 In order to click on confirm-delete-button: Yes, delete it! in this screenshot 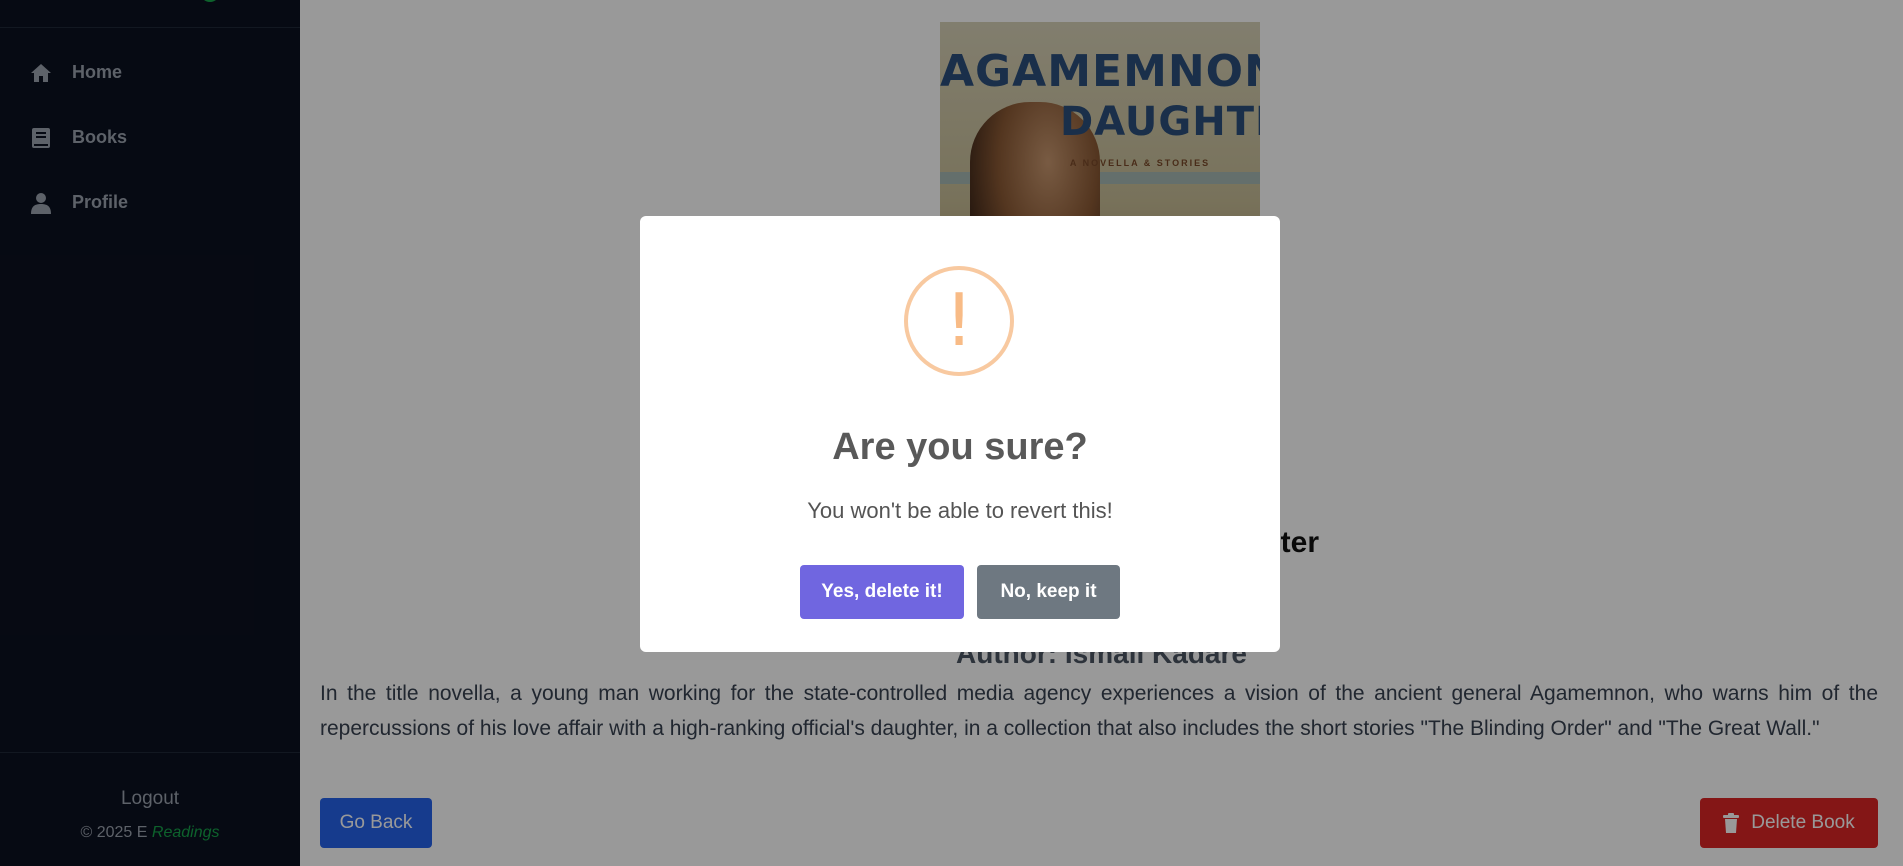, I will do `click(882, 592)`.